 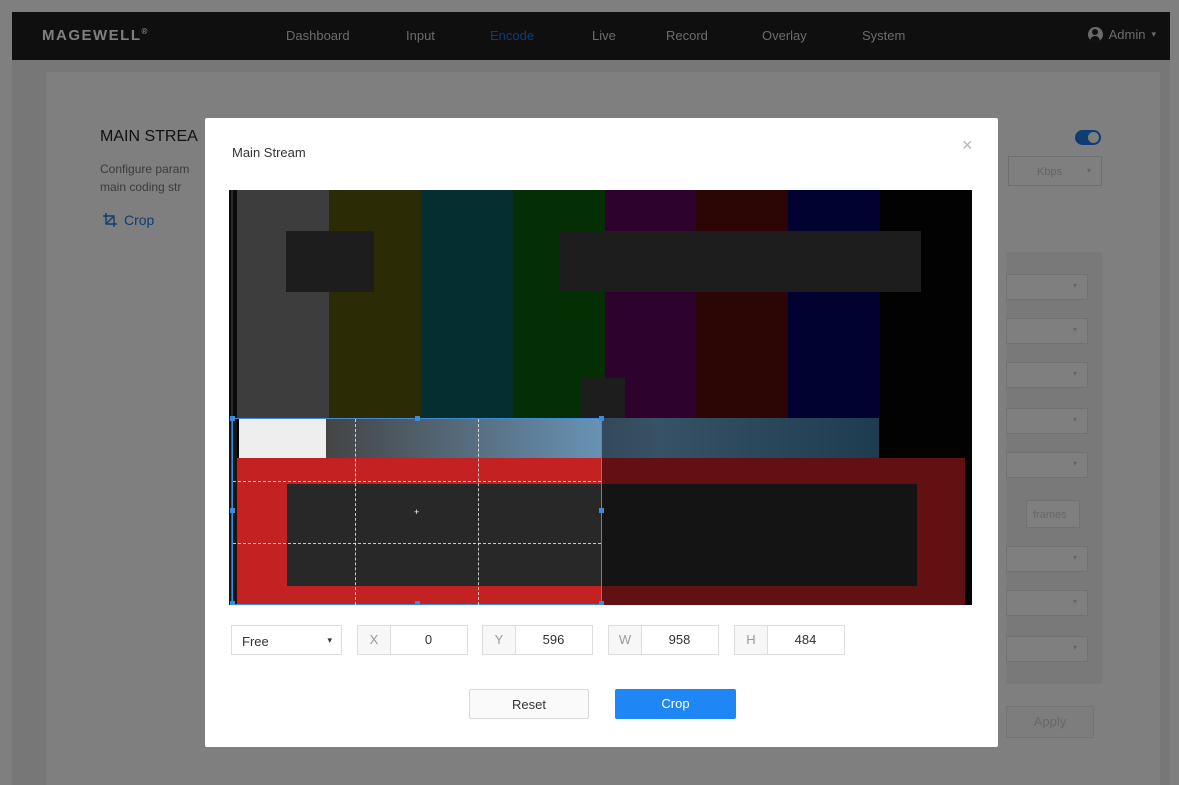 I want to click on dim-mask-top-left, so click(x=415, y=304).